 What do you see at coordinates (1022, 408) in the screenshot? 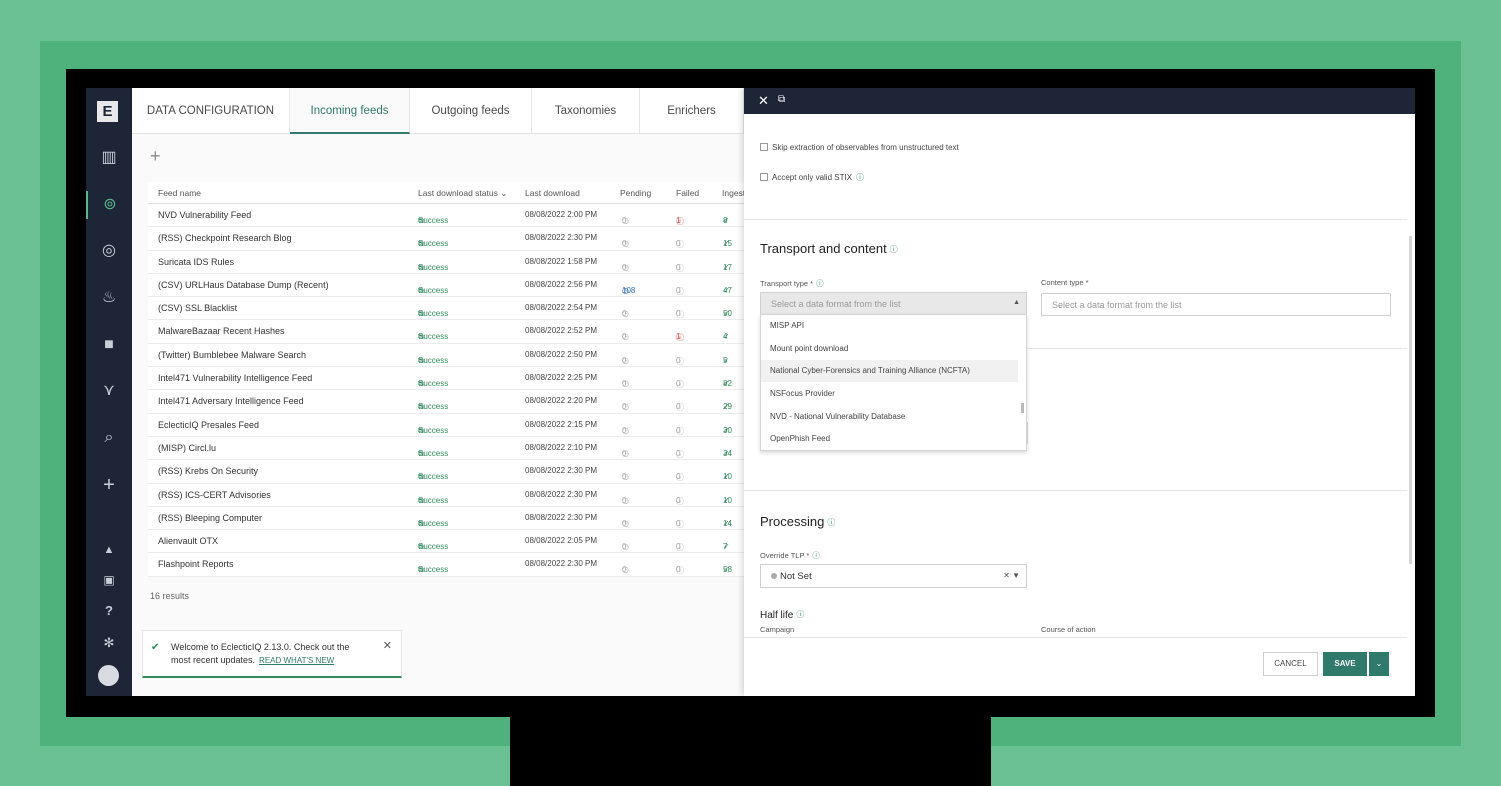
I see `dropdown-scrollbar` at bounding box center [1022, 408].